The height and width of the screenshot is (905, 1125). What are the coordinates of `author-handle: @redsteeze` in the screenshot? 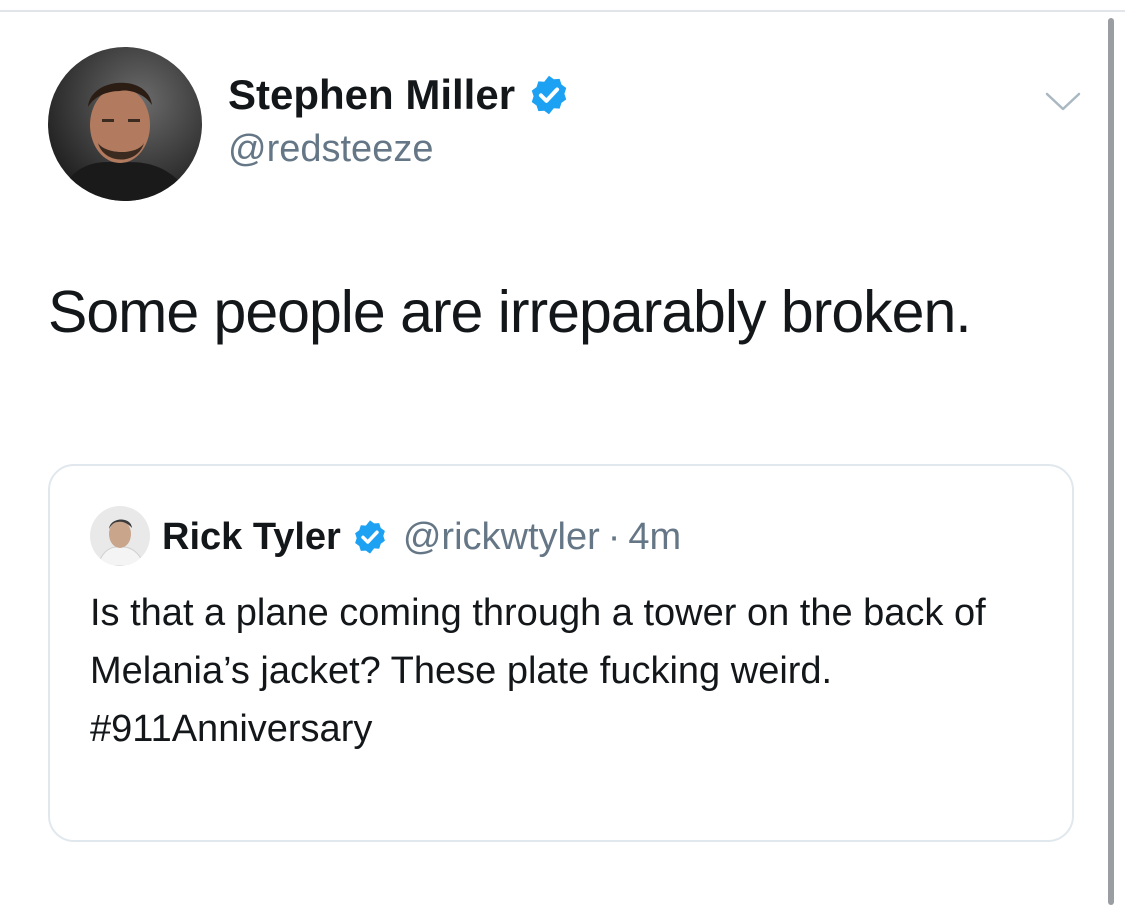 It's located at (330, 149).